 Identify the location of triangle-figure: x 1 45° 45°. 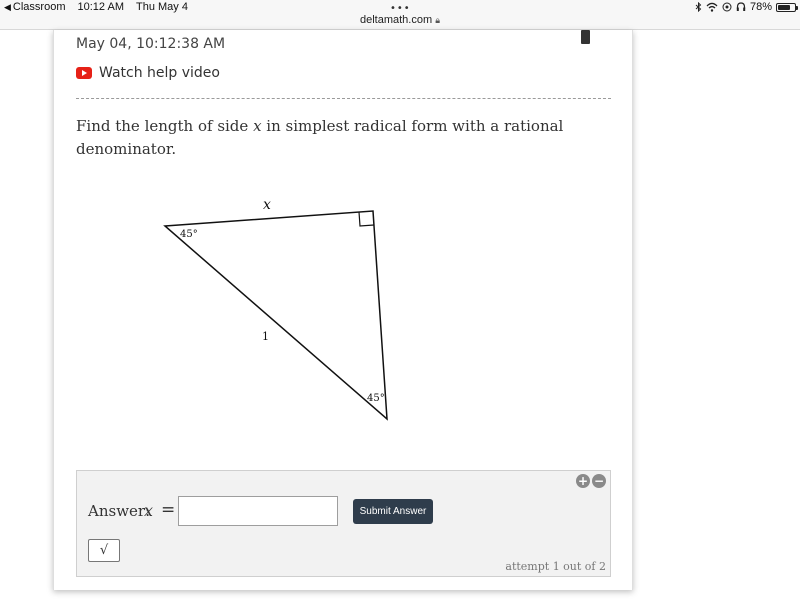
(275, 309).